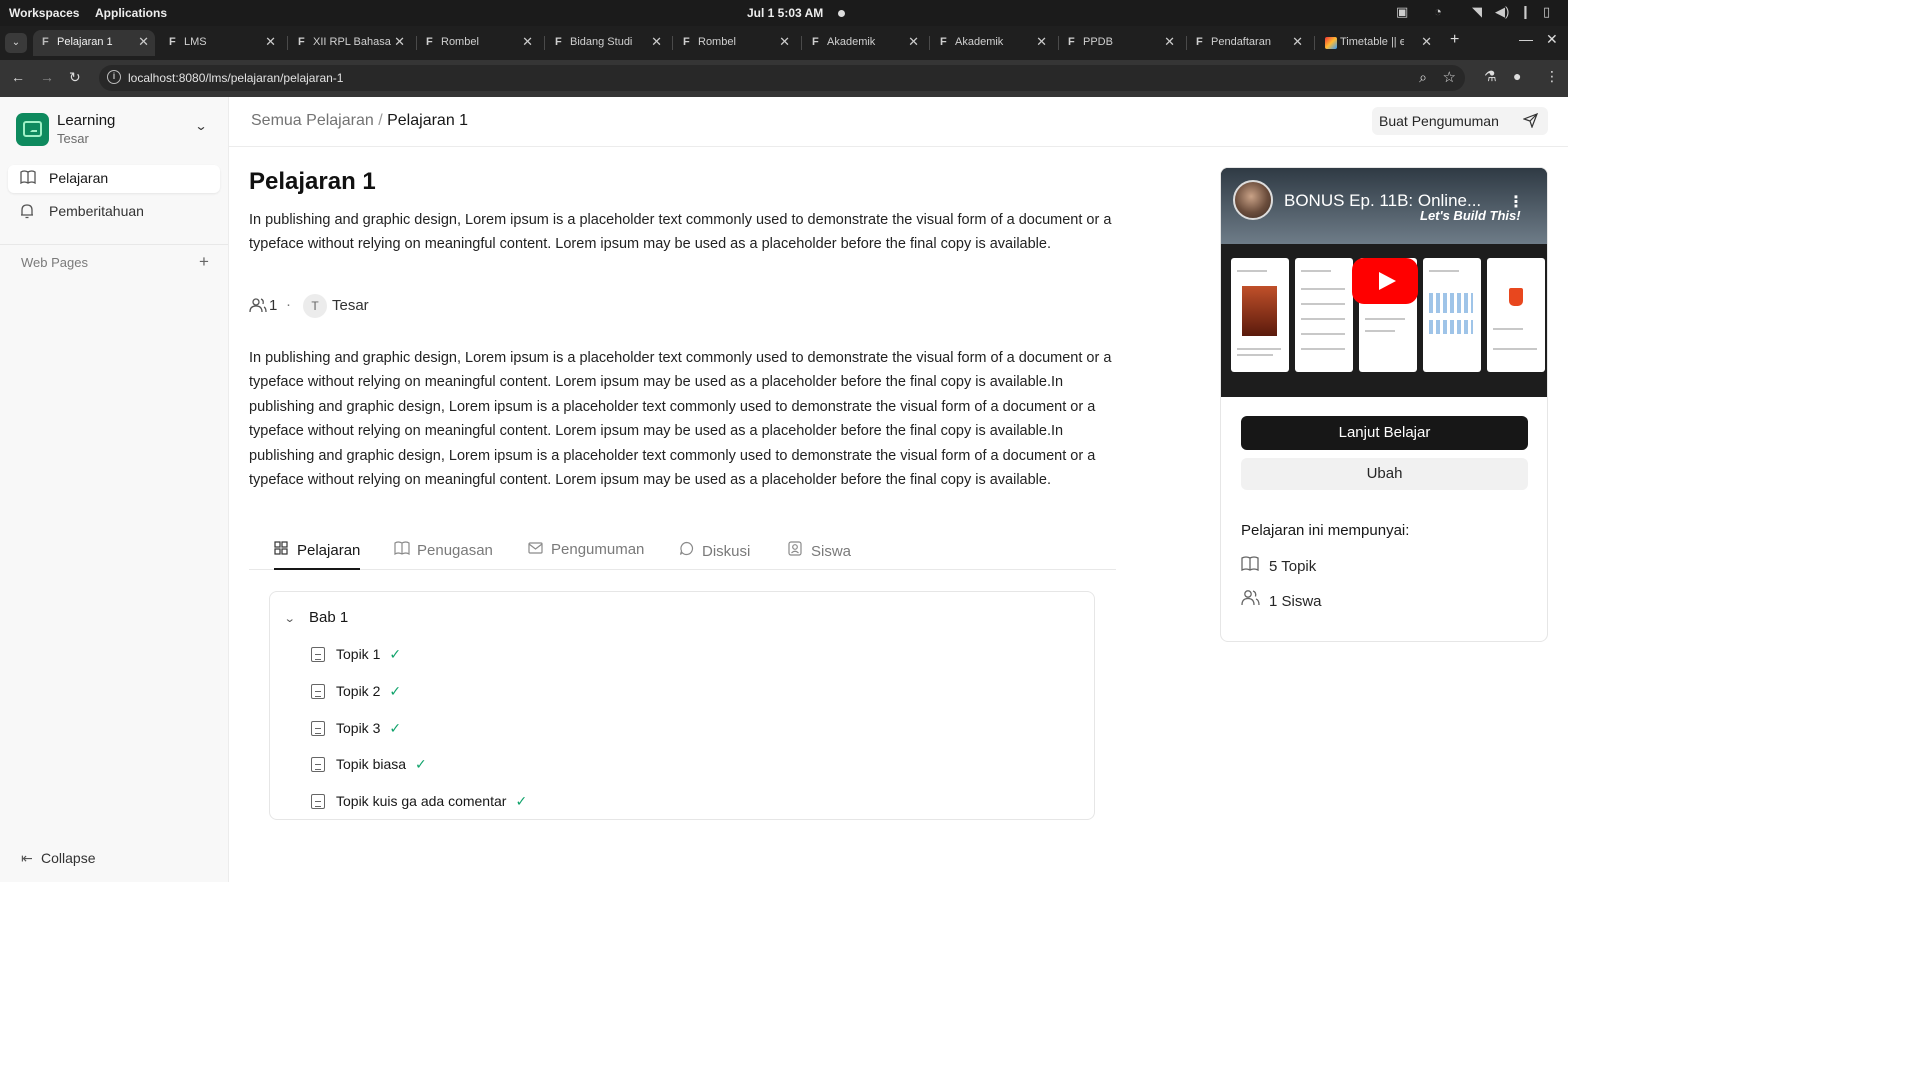 The image size is (1920, 1080). What do you see at coordinates (1517, 76) in the screenshot?
I see `profile-icon: ●` at bounding box center [1517, 76].